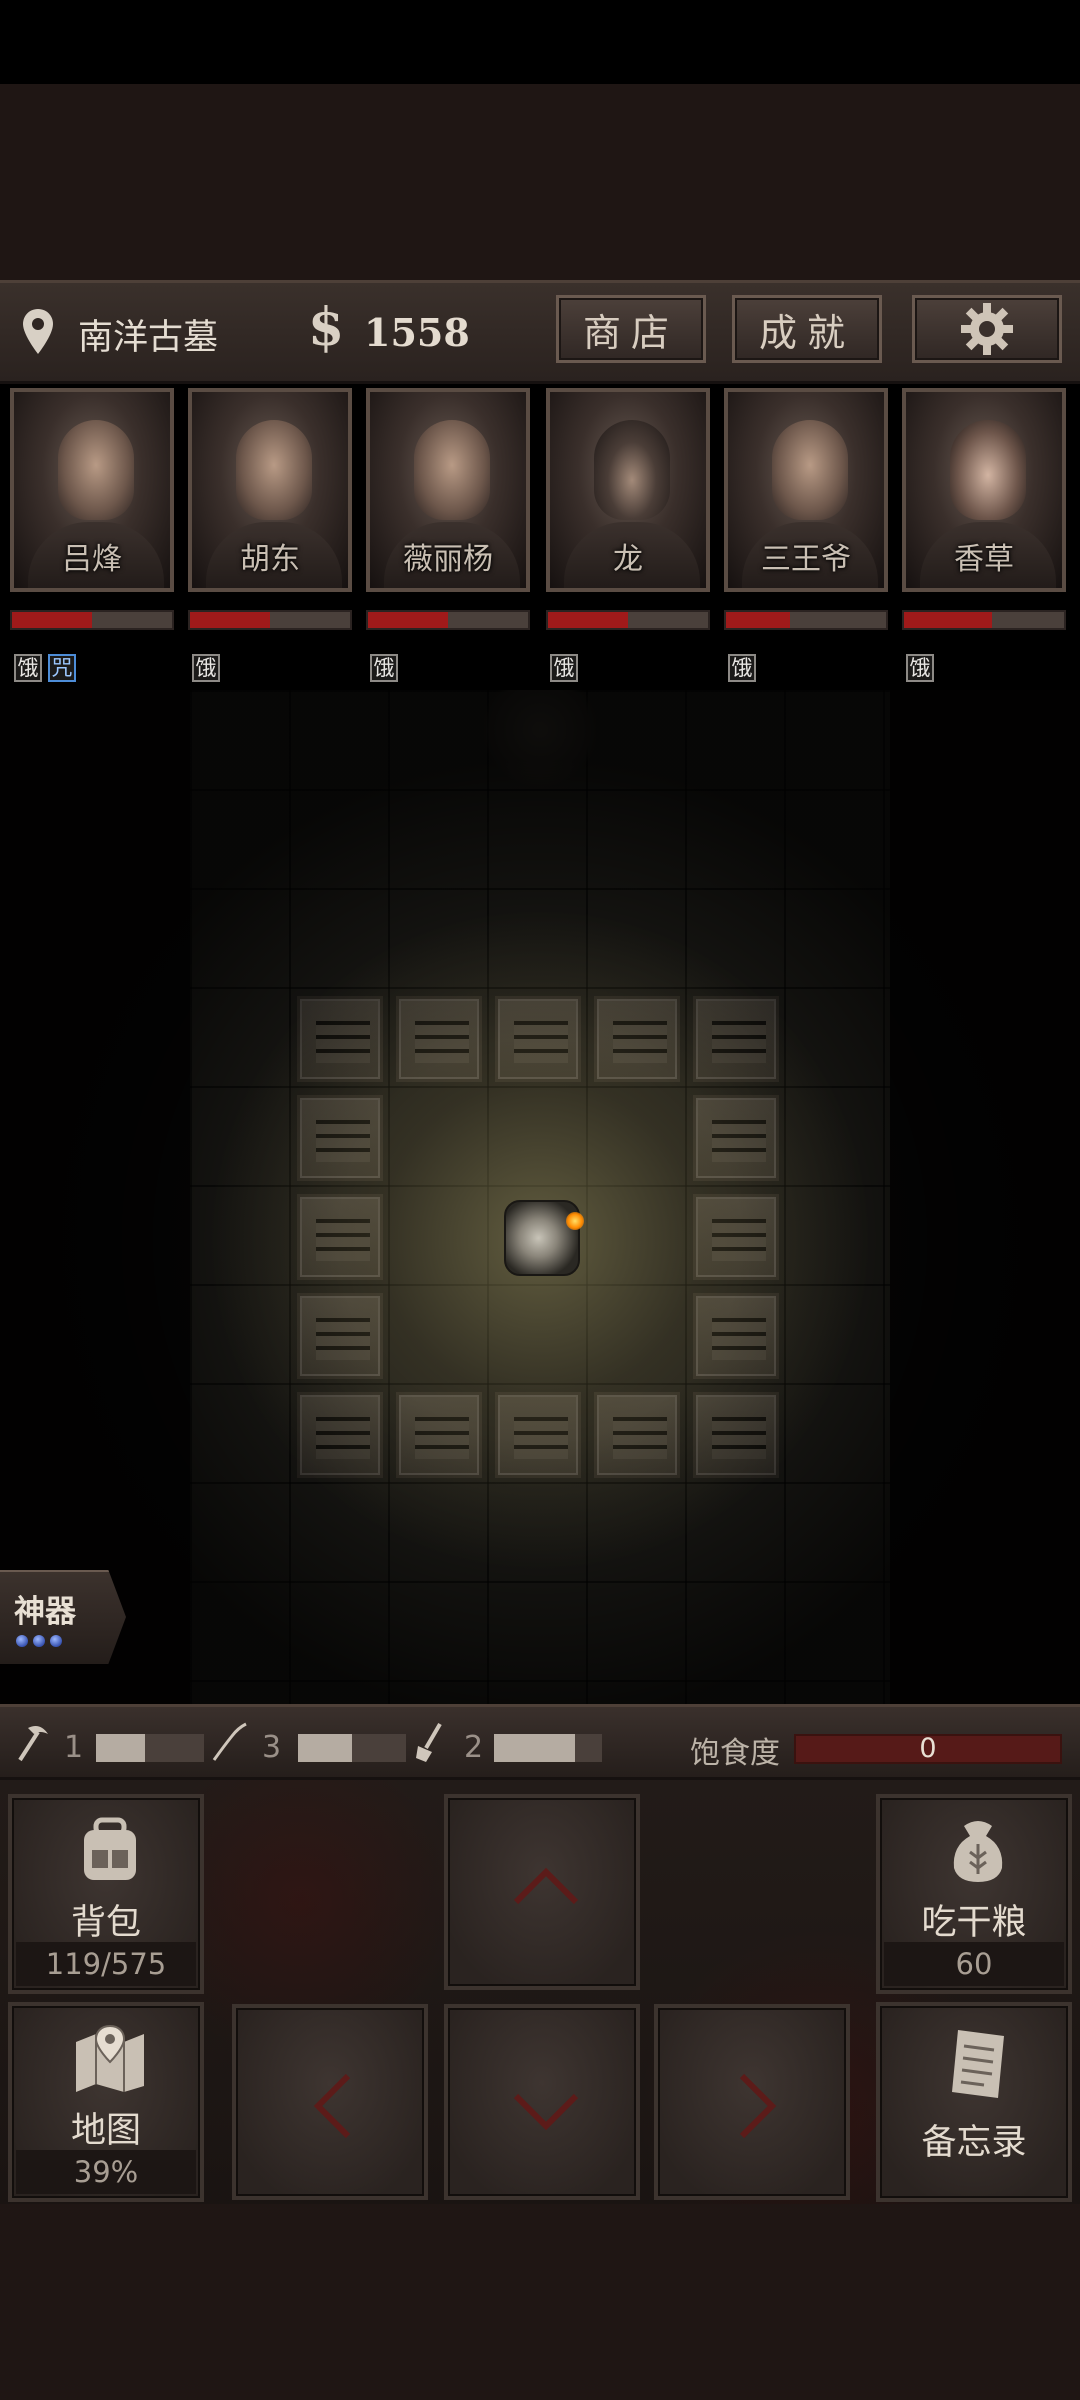 The height and width of the screenshot is (2400, 1080). I want to click on grain-sack-icon, so click(978, 1851).